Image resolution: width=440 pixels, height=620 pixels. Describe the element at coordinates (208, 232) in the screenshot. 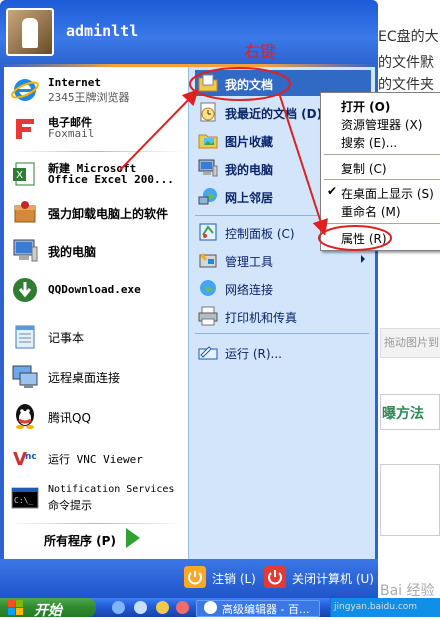

I see `control-panel-icon` at that location.